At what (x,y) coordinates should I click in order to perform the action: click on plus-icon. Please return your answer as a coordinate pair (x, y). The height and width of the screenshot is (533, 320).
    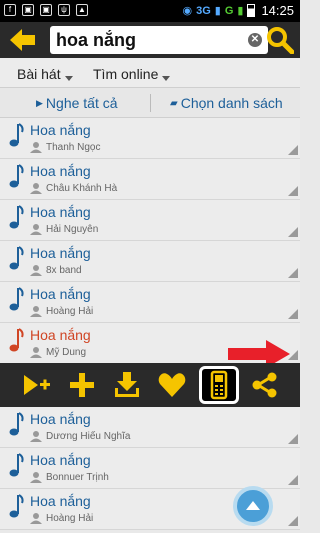
    Looking at the image, I should click on (82, 385).